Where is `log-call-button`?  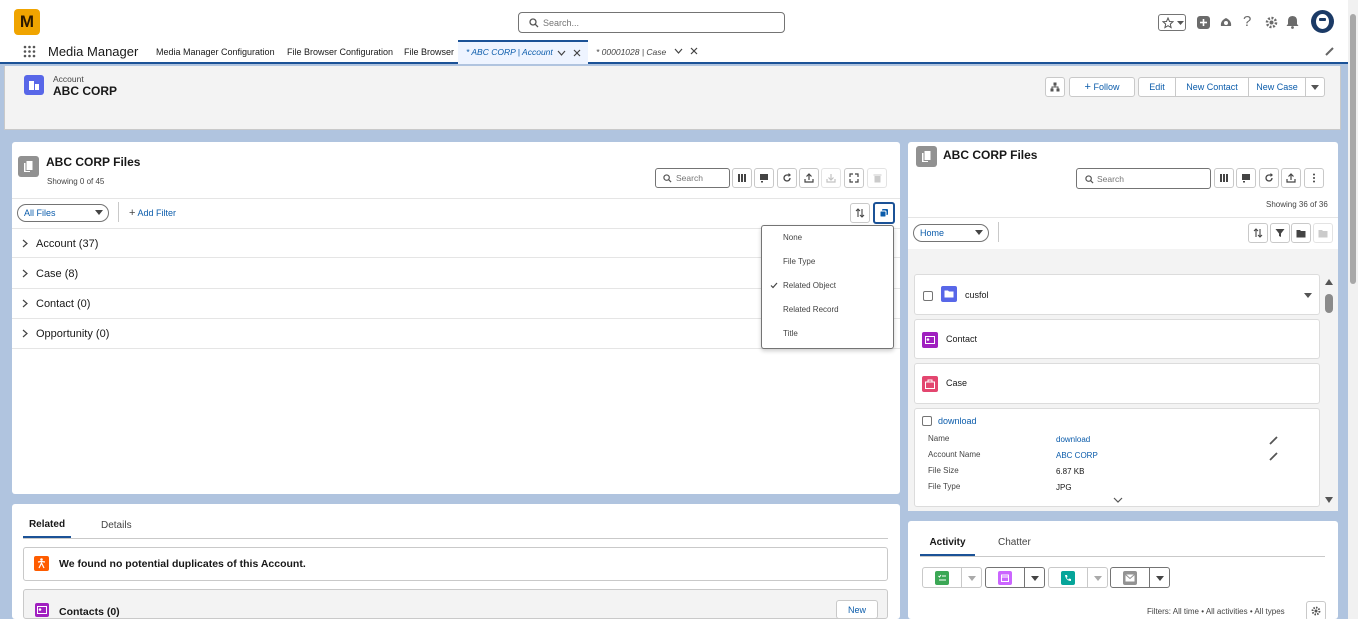 log-call-button is located at coordinates (1078, 577).